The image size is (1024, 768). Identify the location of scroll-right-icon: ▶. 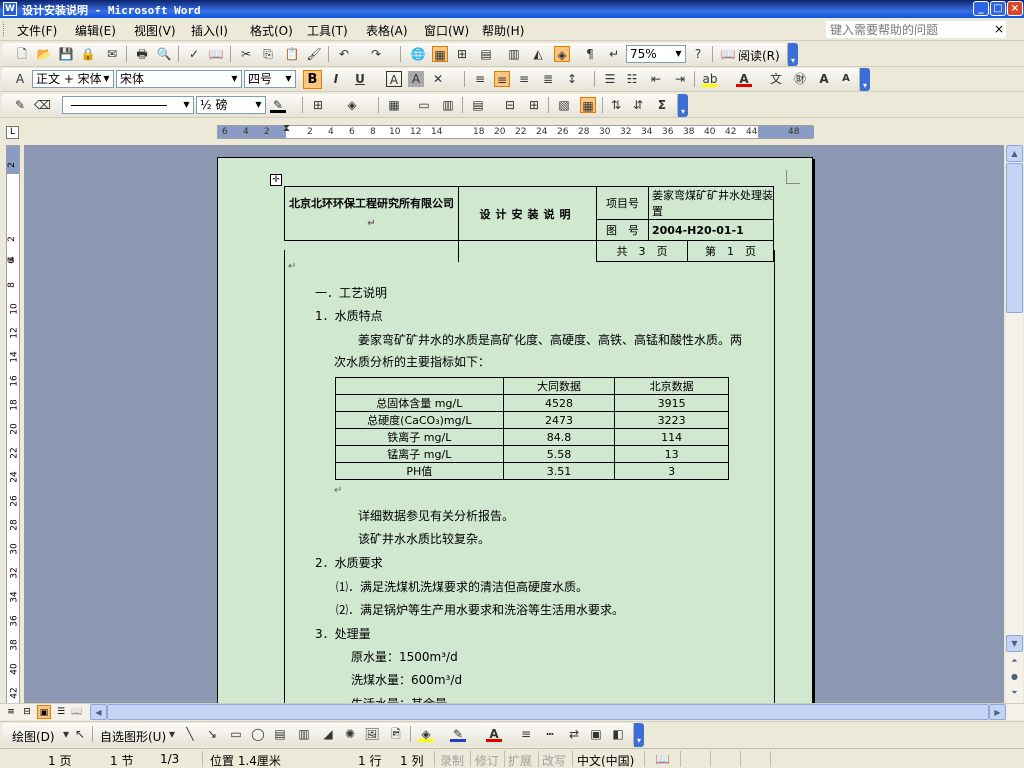
(997, 712).